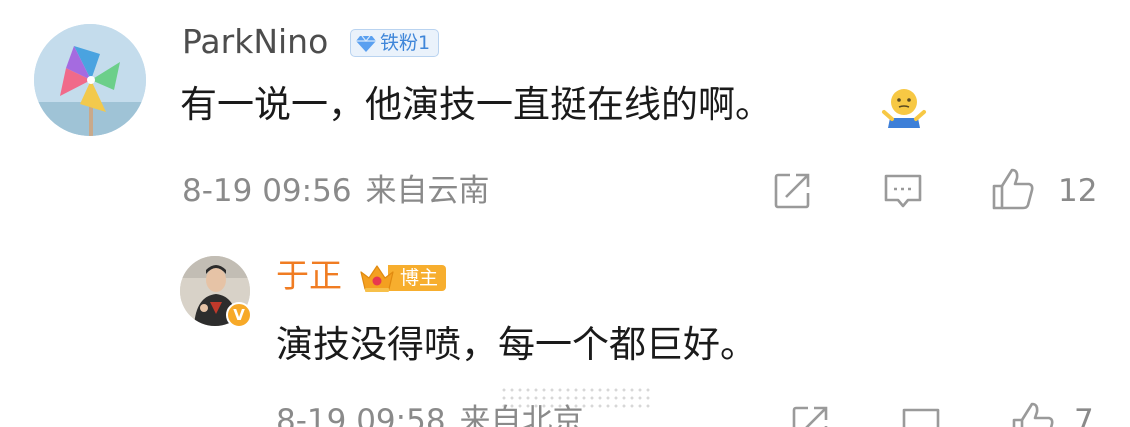 This screenshot has width=1130, height=427. I want to click on user-avatar, so click(90, 80).